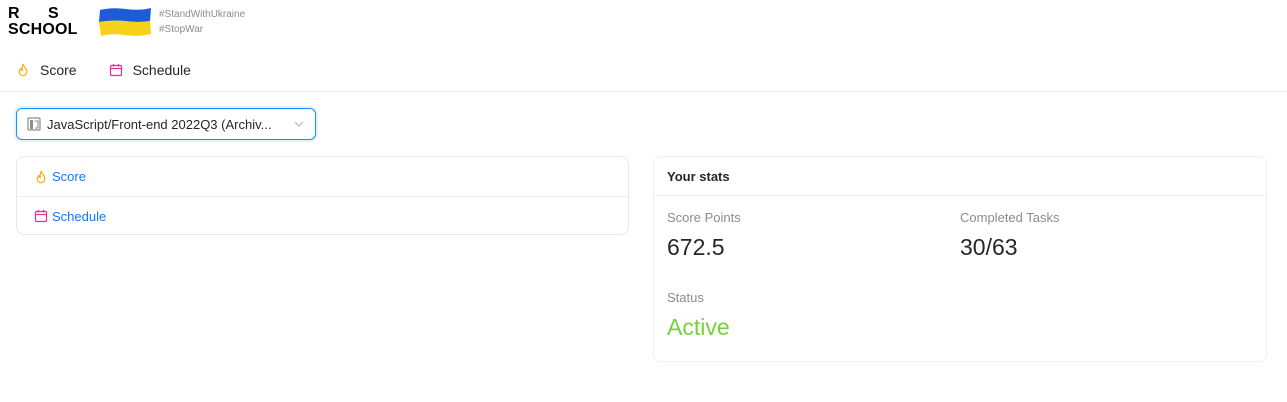 This screenshot has height=402, width=1287. I want to click on stat-label: Score Points, so click(704, 217).